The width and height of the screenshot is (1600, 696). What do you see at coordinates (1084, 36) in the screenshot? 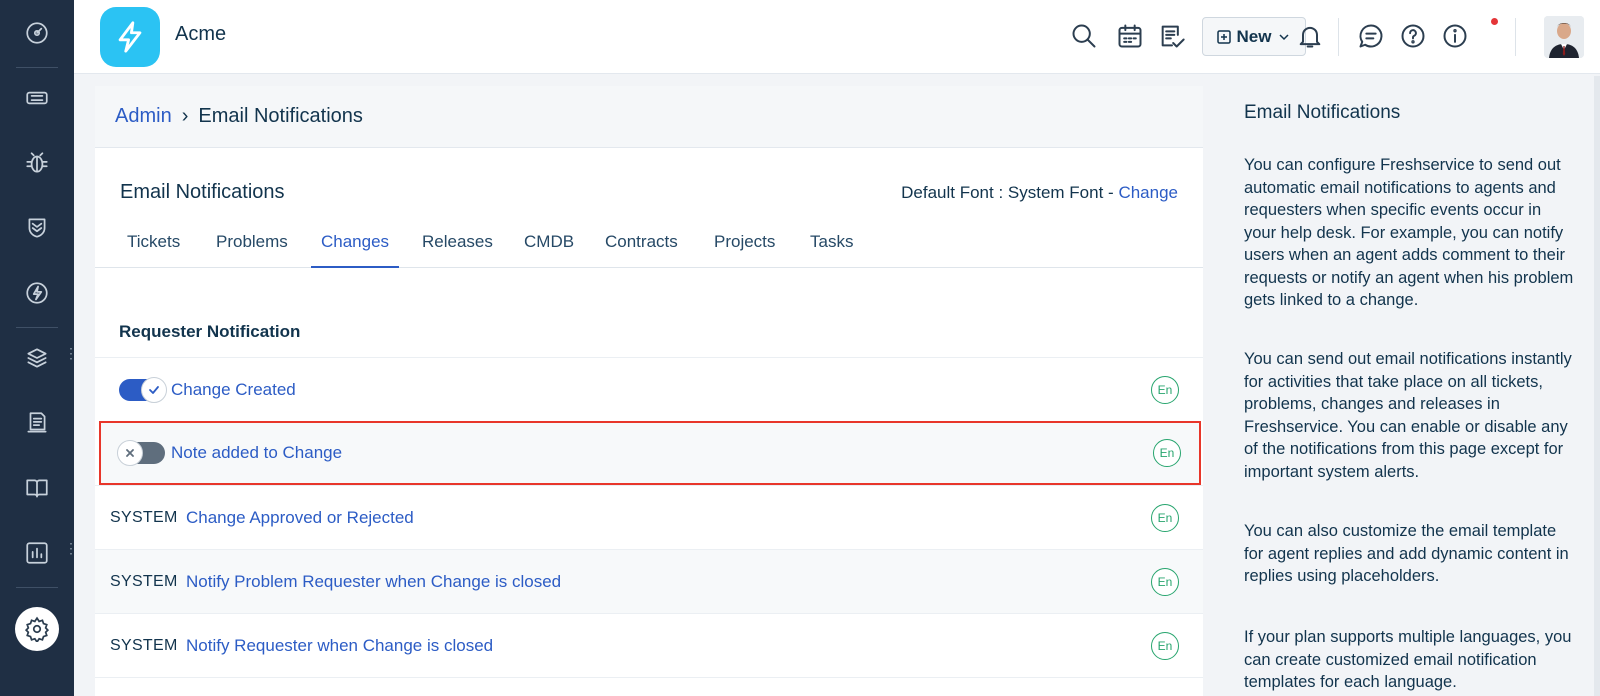
I see `search-icon` at bounding box center [1084, 36].